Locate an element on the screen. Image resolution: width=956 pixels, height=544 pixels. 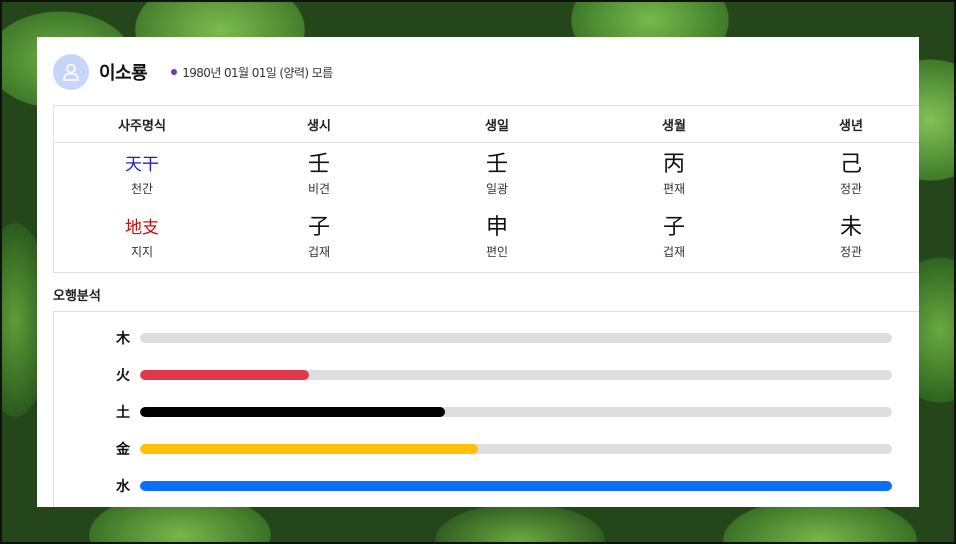
hour-branch: 子 is located at coordinates (319, 227).